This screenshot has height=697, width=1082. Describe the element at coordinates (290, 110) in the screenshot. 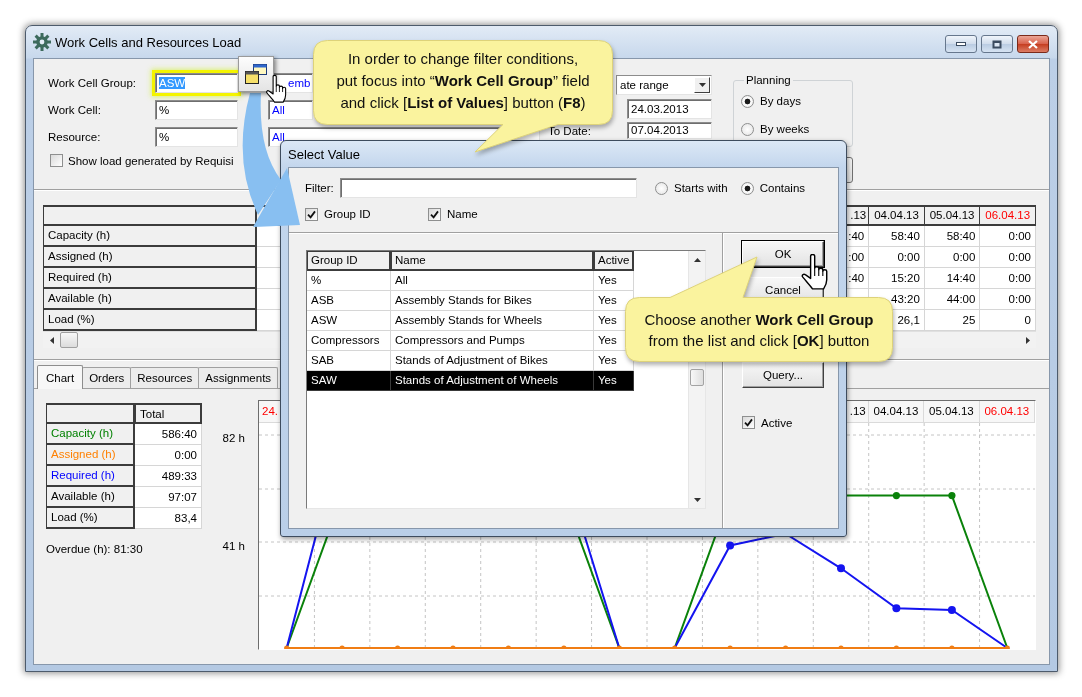

I see `description-field: All` at that location.